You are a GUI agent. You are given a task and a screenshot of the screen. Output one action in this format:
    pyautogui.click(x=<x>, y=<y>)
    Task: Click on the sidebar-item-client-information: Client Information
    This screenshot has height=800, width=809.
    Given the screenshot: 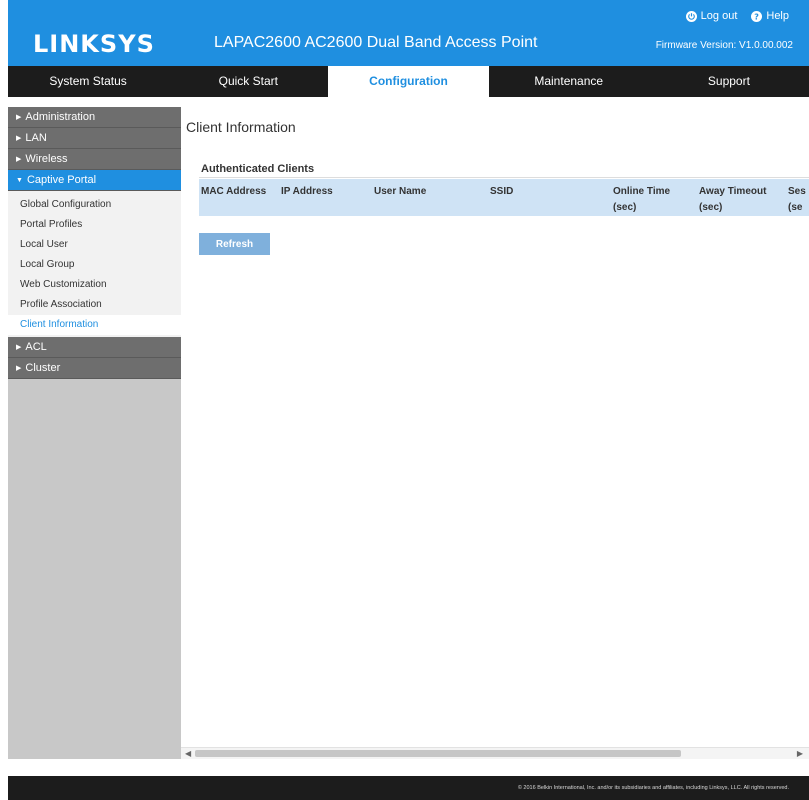 What is the action you would take?
    pyautogui.click(x=94, y=325)
    